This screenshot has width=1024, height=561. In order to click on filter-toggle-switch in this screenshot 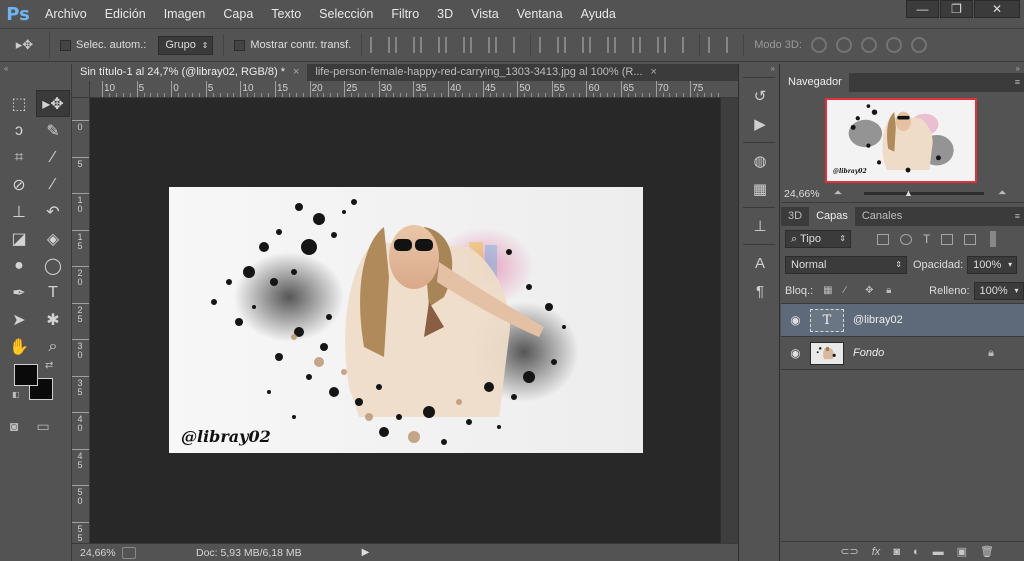, I will do `click(993, 239)`.